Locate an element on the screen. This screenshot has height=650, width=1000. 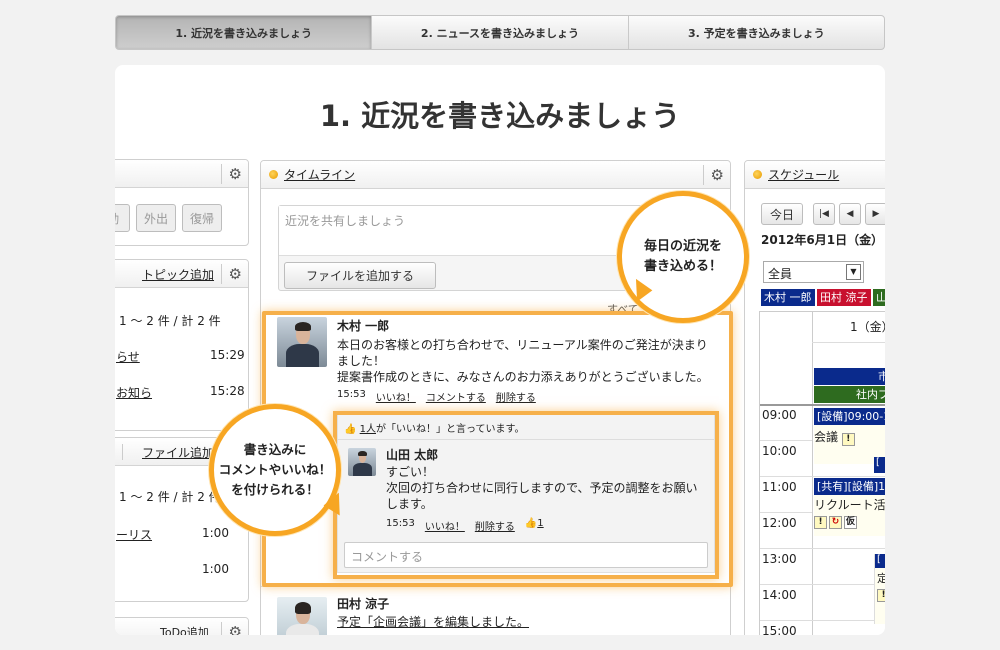
step-2-tab: 2. ニュースを書き込みましょう is located at coordinates (499, 32).